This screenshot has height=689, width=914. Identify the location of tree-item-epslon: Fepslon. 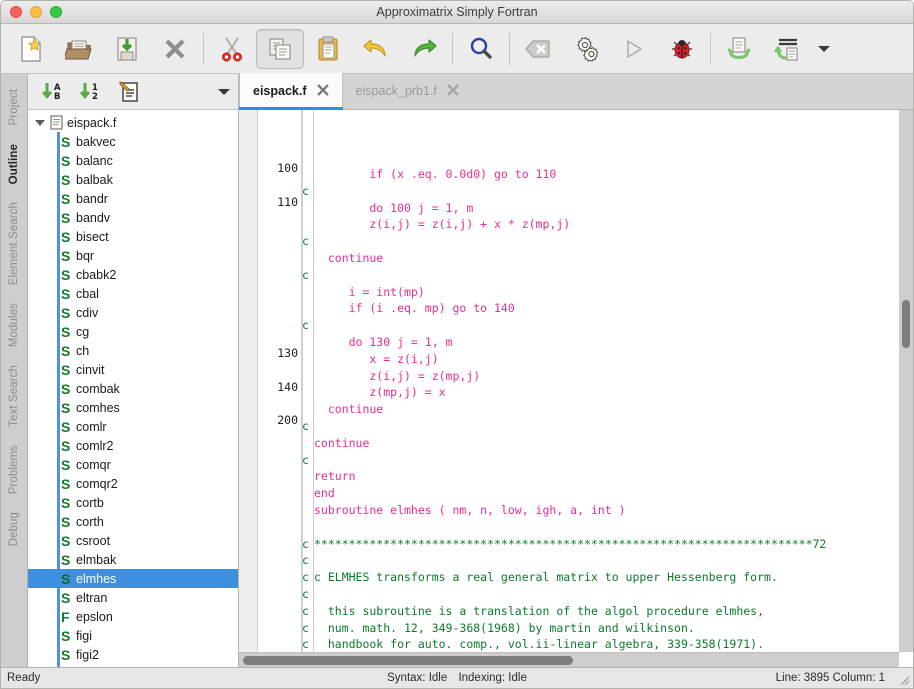
(133, 616).